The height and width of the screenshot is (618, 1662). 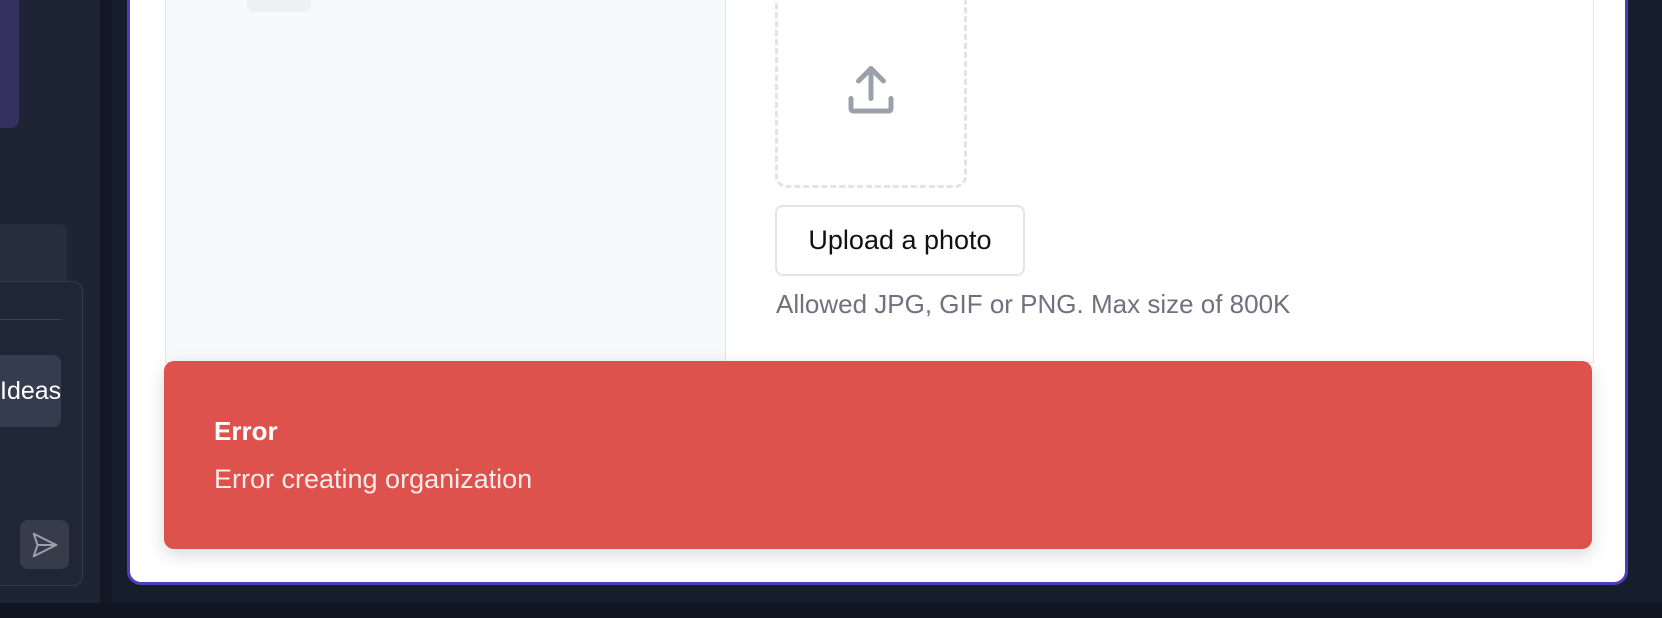 What do you see at coordinates (33, 254) in the screenshot?
I see `sidebar-tab` at bounding box center [33, 254].